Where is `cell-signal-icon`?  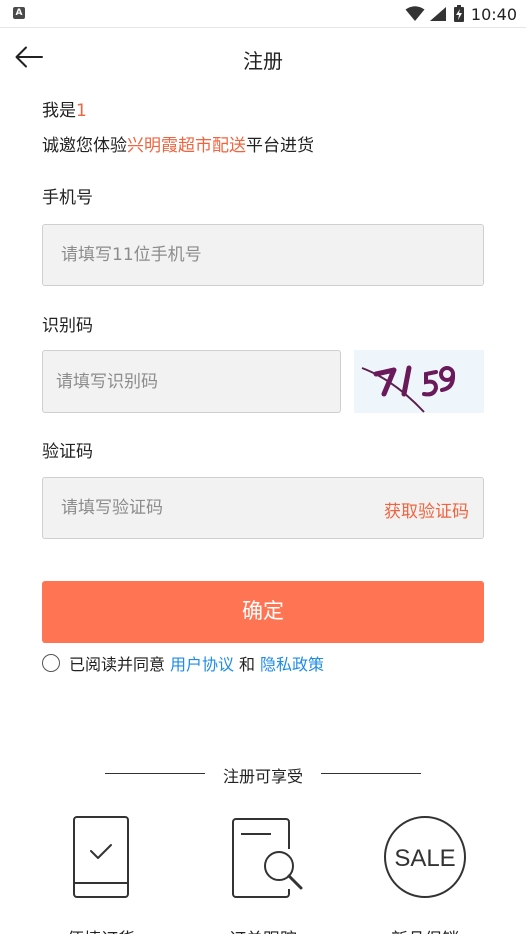
cell-signal-icon is located at coordinates (437, 14).